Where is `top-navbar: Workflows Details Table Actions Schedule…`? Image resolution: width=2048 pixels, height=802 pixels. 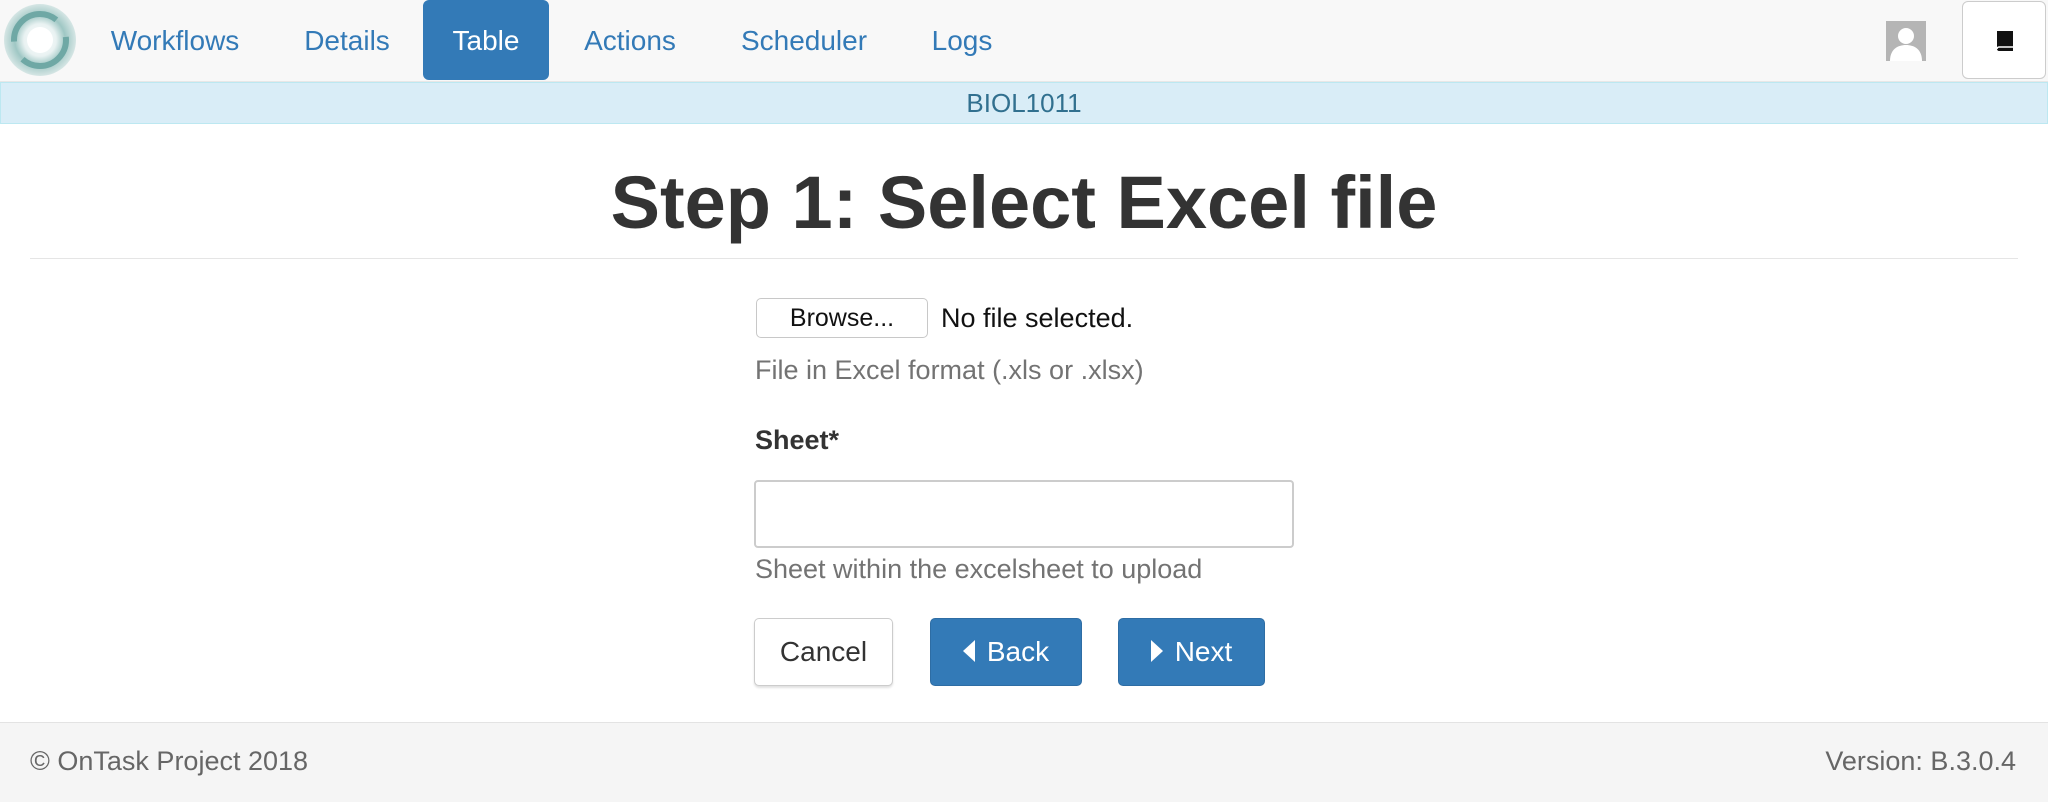 top-navbar: Workflows Details Table Actions Schedule… is located at coordinates (1024, 41).